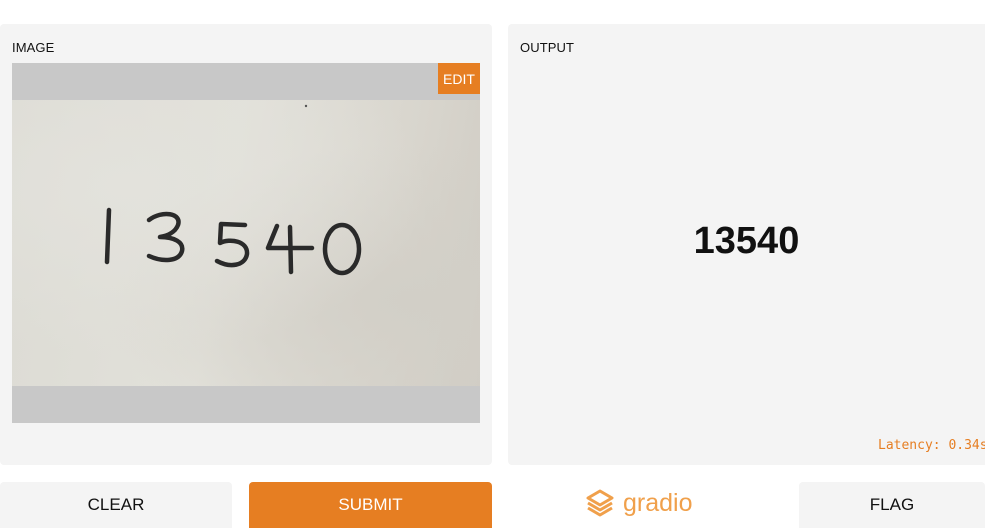 The image size is (985, 528). Describe the element at coordinates (892, 505) in the screenshot. I see `flag-button: FLAG` at that location.